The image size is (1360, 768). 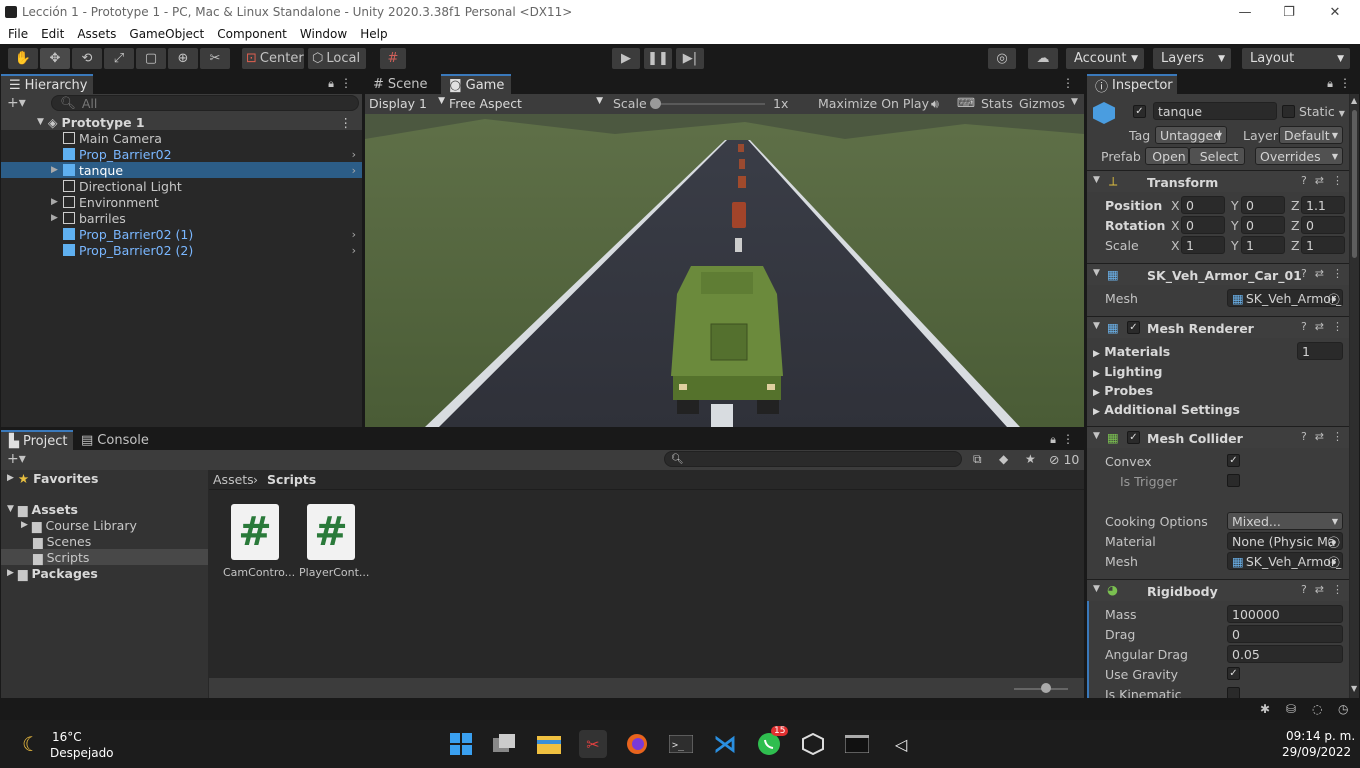 What do you see at coordinates (31, 744) in the screenshot?
I see `moon-weather-icon: ☾` at bounding box center [31, 744].